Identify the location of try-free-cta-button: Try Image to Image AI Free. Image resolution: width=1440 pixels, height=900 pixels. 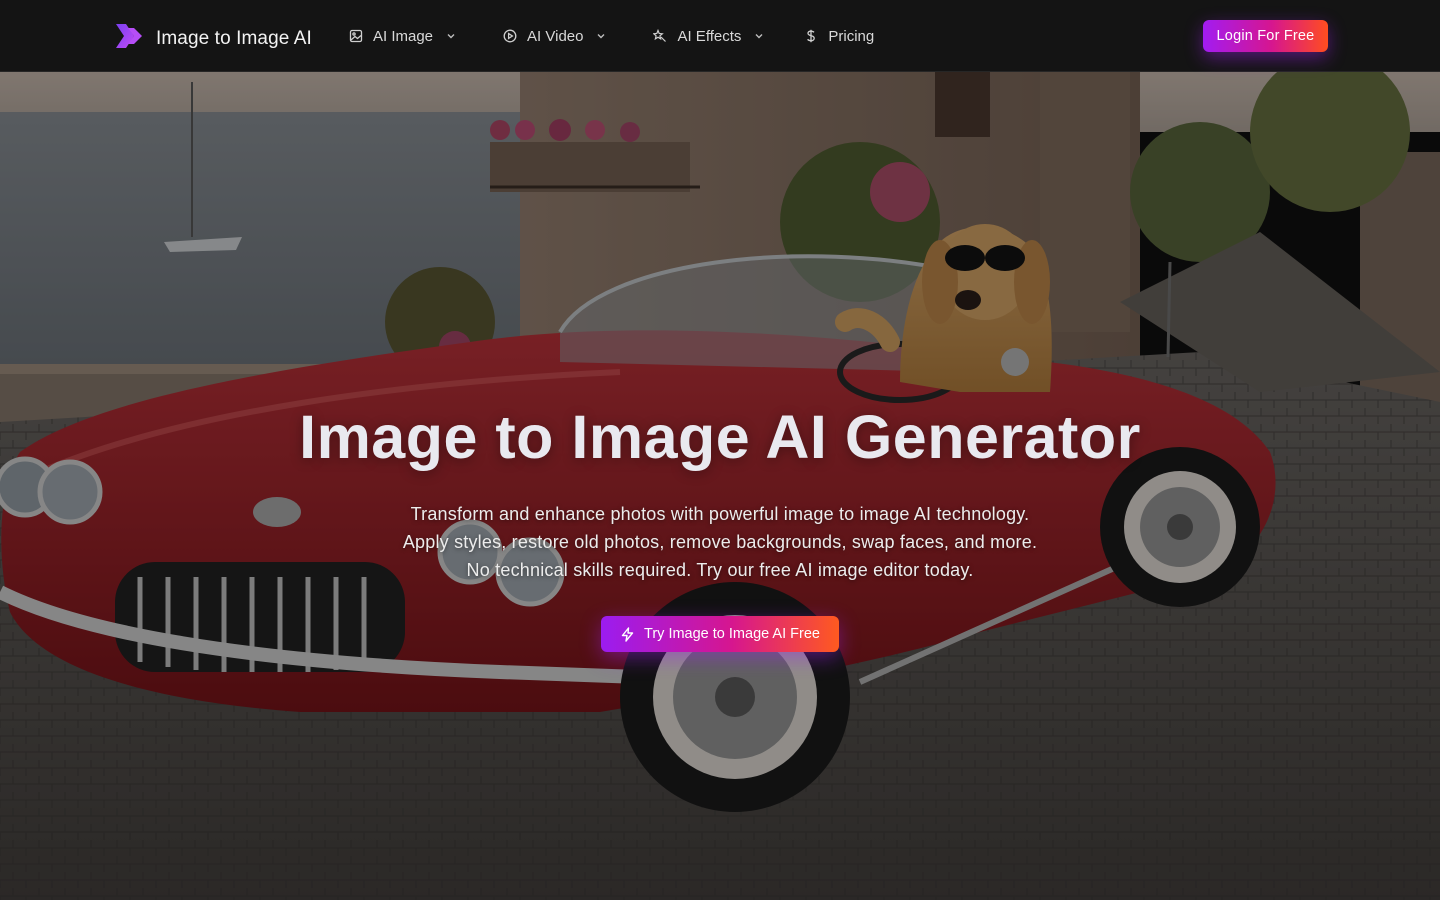
(720, 634).